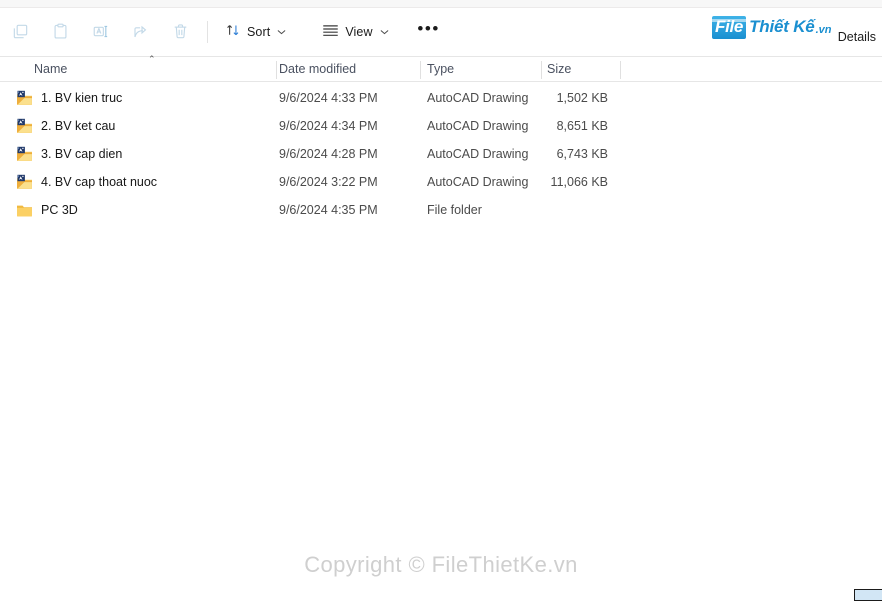 The width and height of the screenshot is (882, 601). What do you see at coordinates (328, 182) in the screenshot?
I see `file-date-cell: 9/6/2024 3:22 PM` at bounding box center [328, 182].